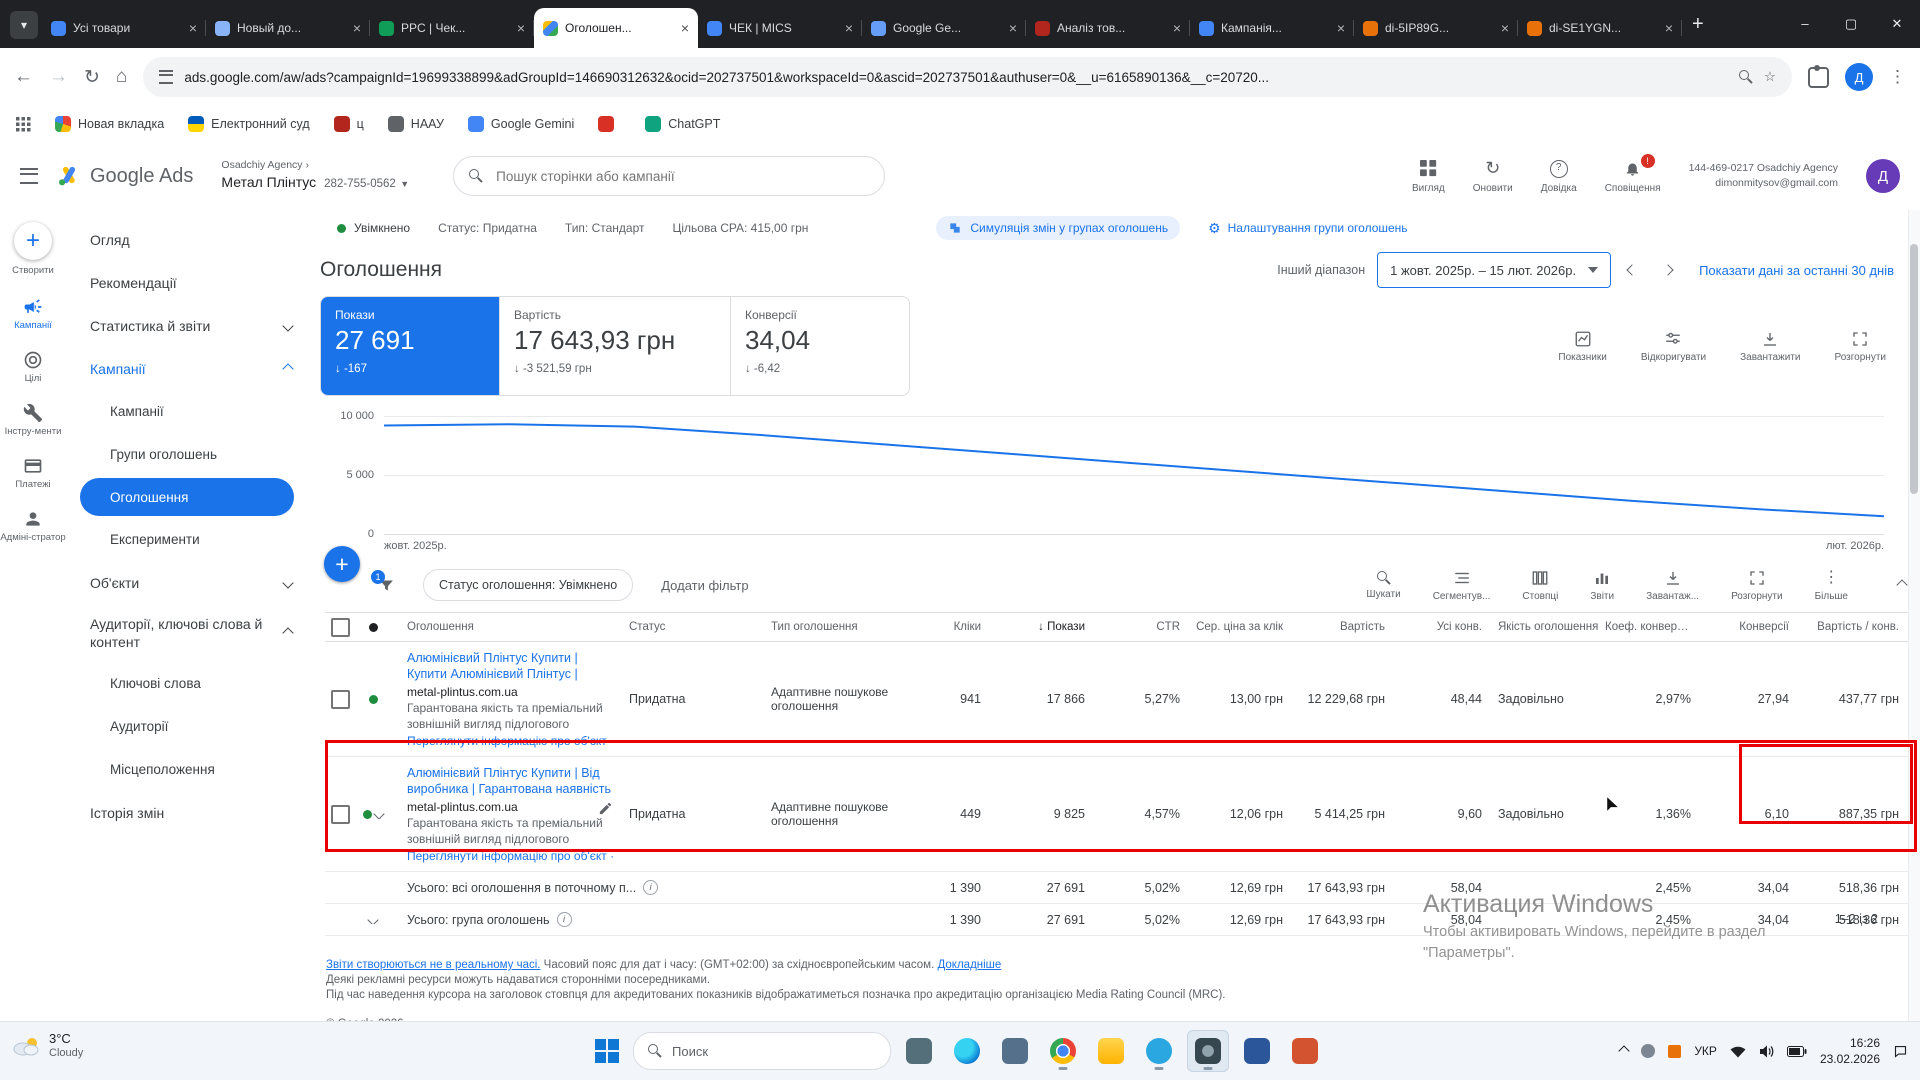  I want to click on more-button: ⋮ Більше, so click(1831, 585).